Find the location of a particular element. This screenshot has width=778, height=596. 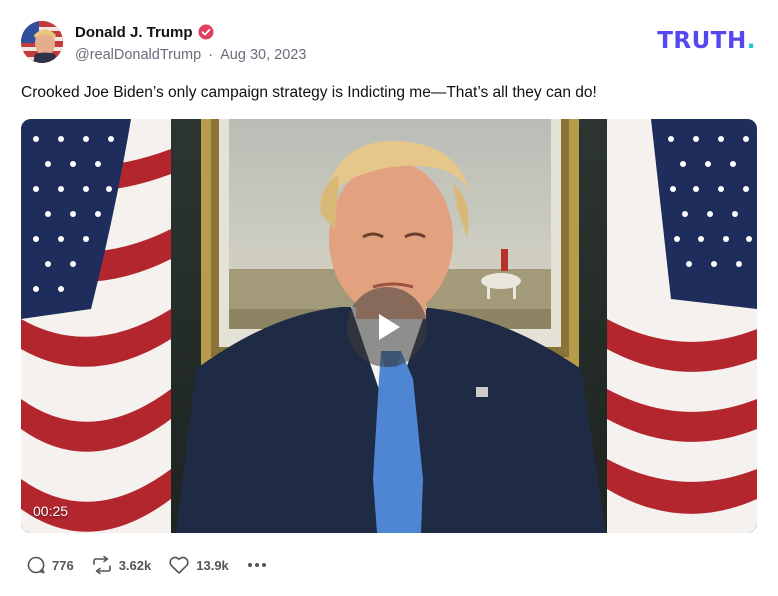

display-name: Donald J. Trump is located at coordinates (134, 32).